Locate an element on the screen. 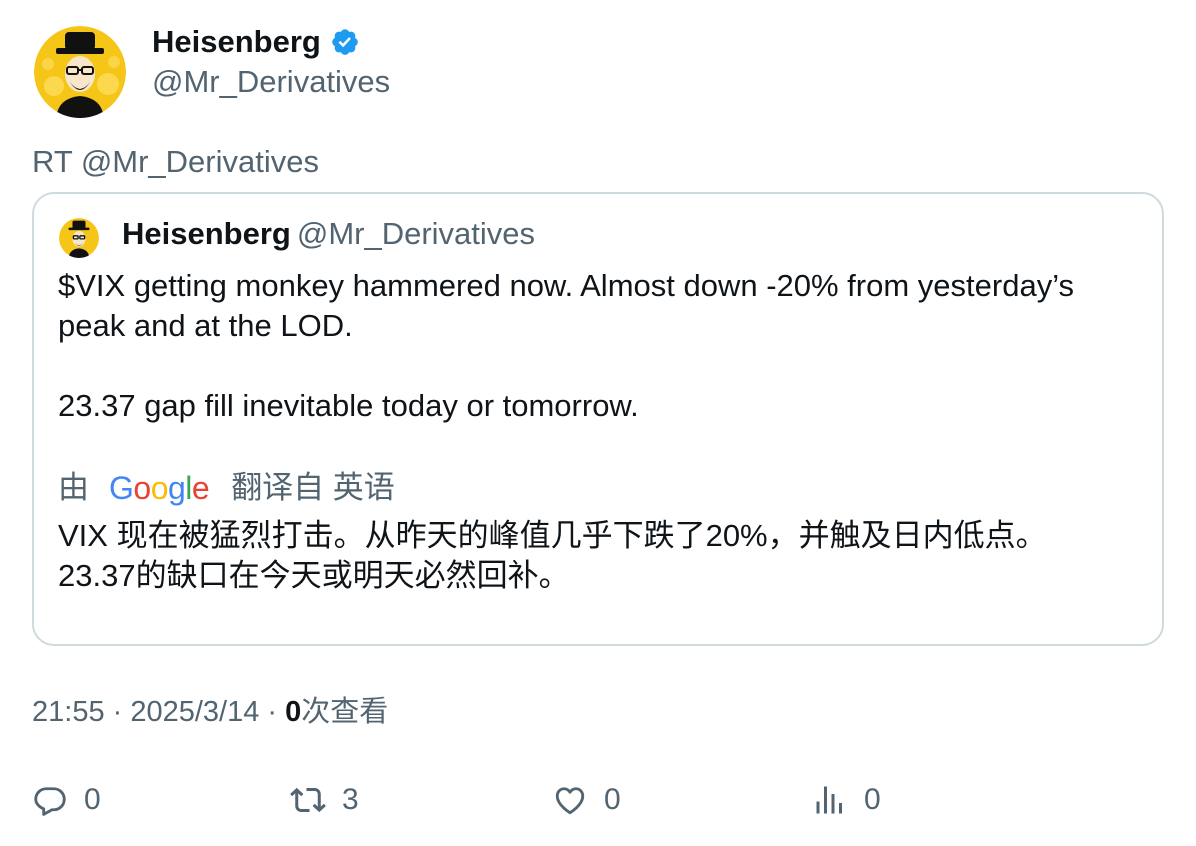 The image size is (1196, 846). views-label: 次查看 is located at coordinates (345, 712).